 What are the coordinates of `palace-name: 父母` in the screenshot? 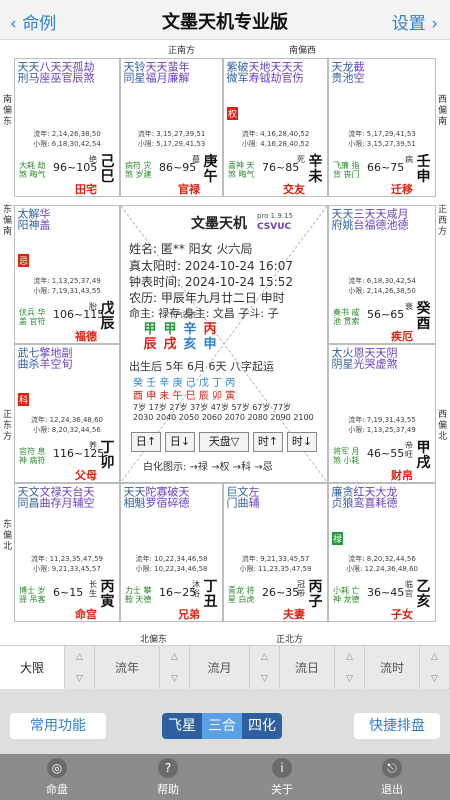 It's located at (86, 475).